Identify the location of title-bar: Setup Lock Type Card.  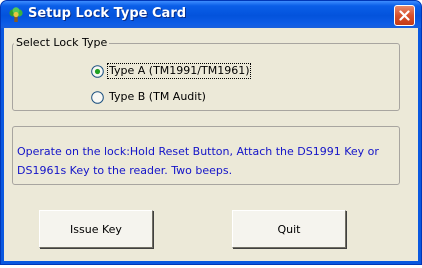
(211, 14).